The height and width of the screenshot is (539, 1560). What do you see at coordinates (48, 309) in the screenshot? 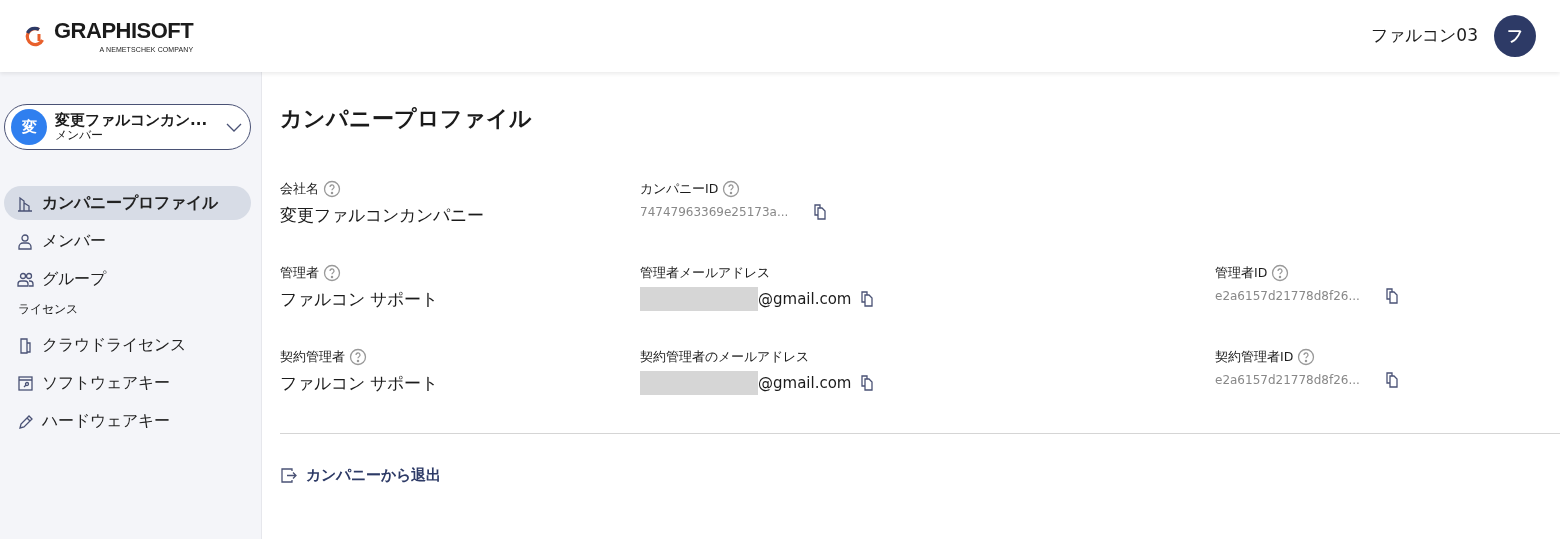
I see `section-label: ライセンス` at bounding box center [48, 309].